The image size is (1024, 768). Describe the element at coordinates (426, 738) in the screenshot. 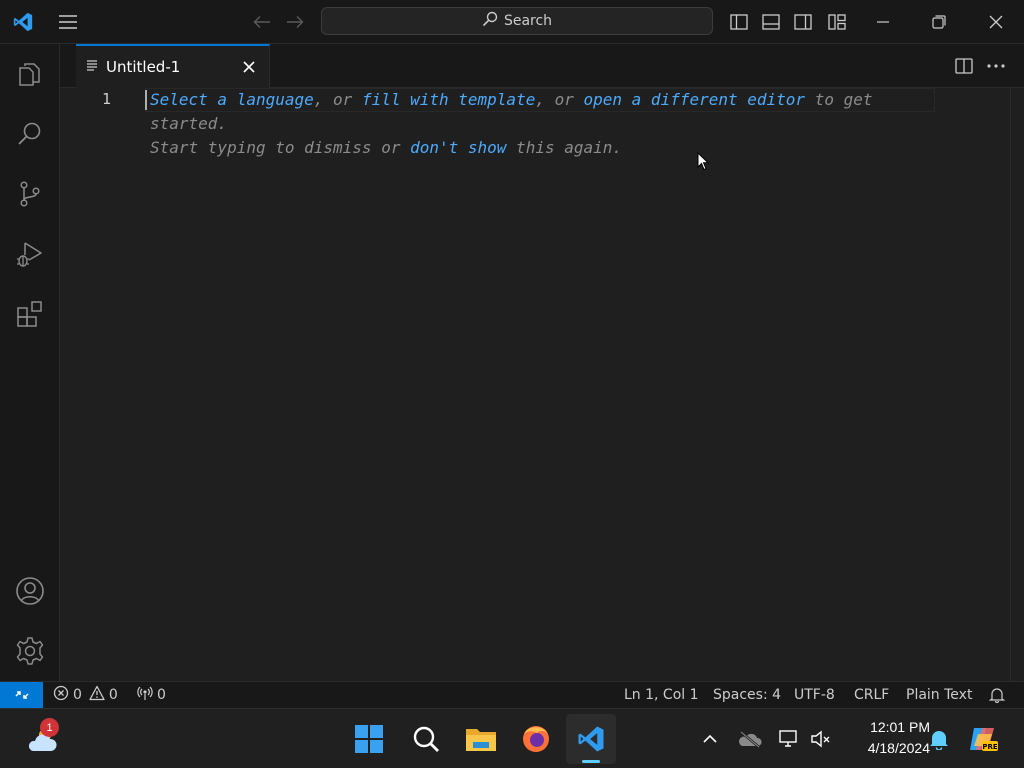

I see `taskbar-search-icon` at that location.